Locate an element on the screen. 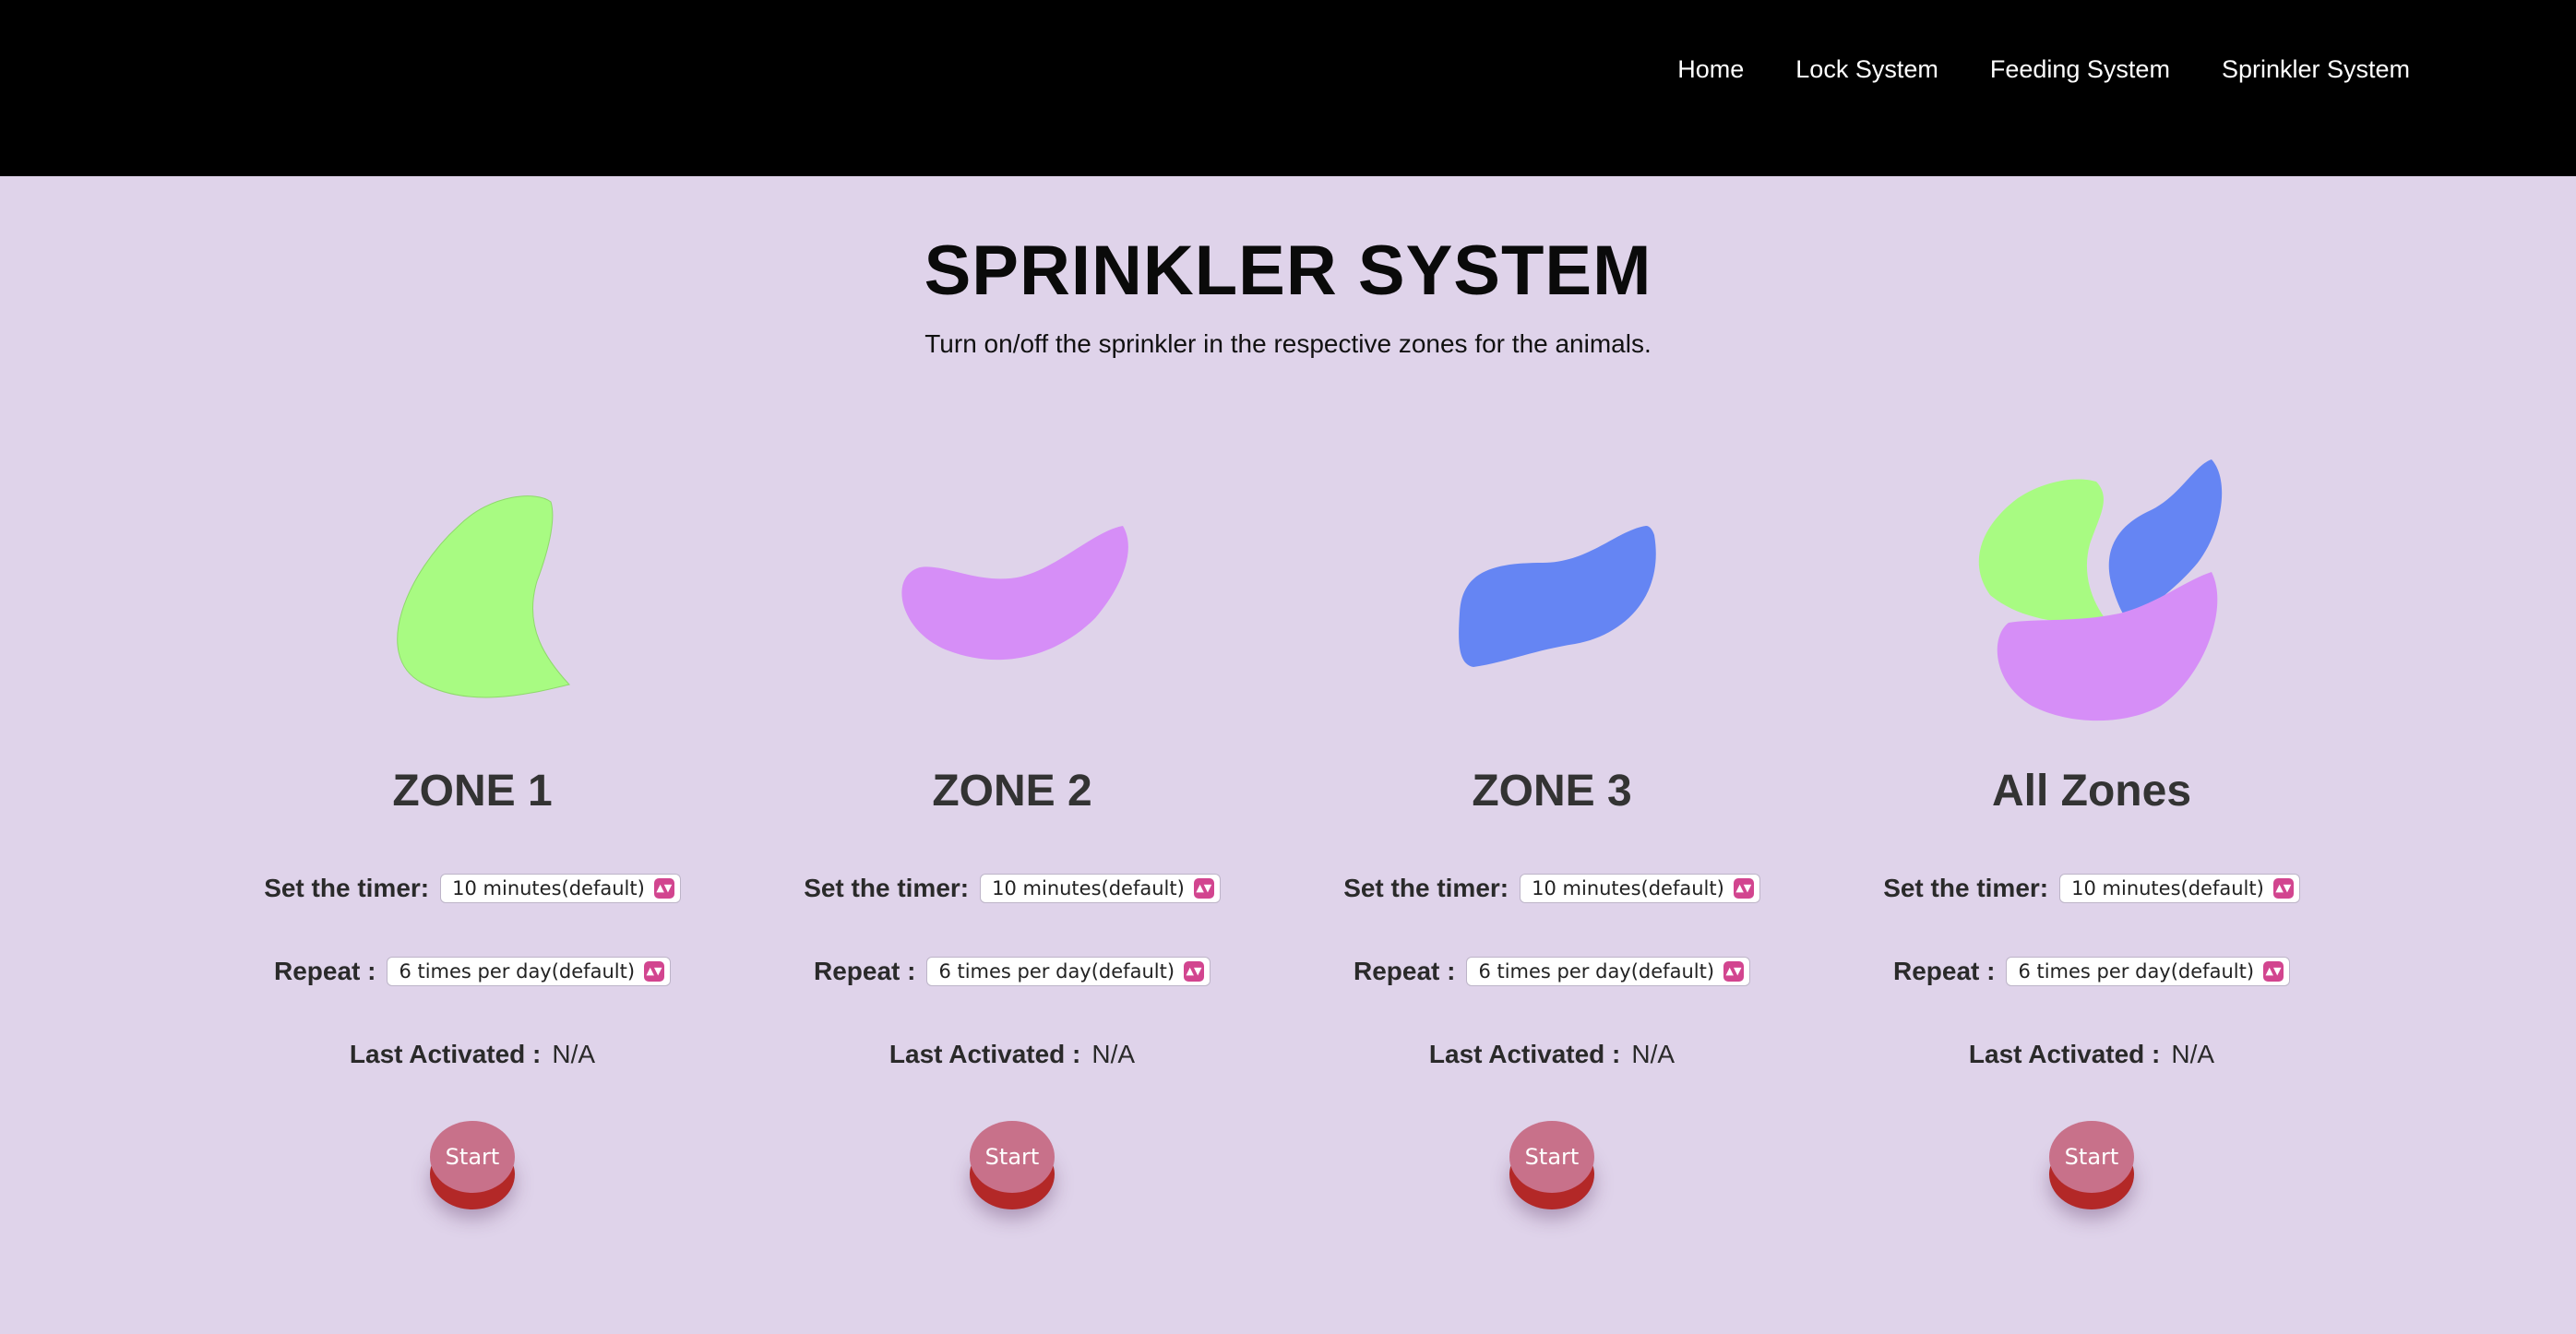 Image resolution: width=2576 pixels, height=1334 pixels. zone-3-last-activated-value: N/A is located at coordinates (1653, 1054).